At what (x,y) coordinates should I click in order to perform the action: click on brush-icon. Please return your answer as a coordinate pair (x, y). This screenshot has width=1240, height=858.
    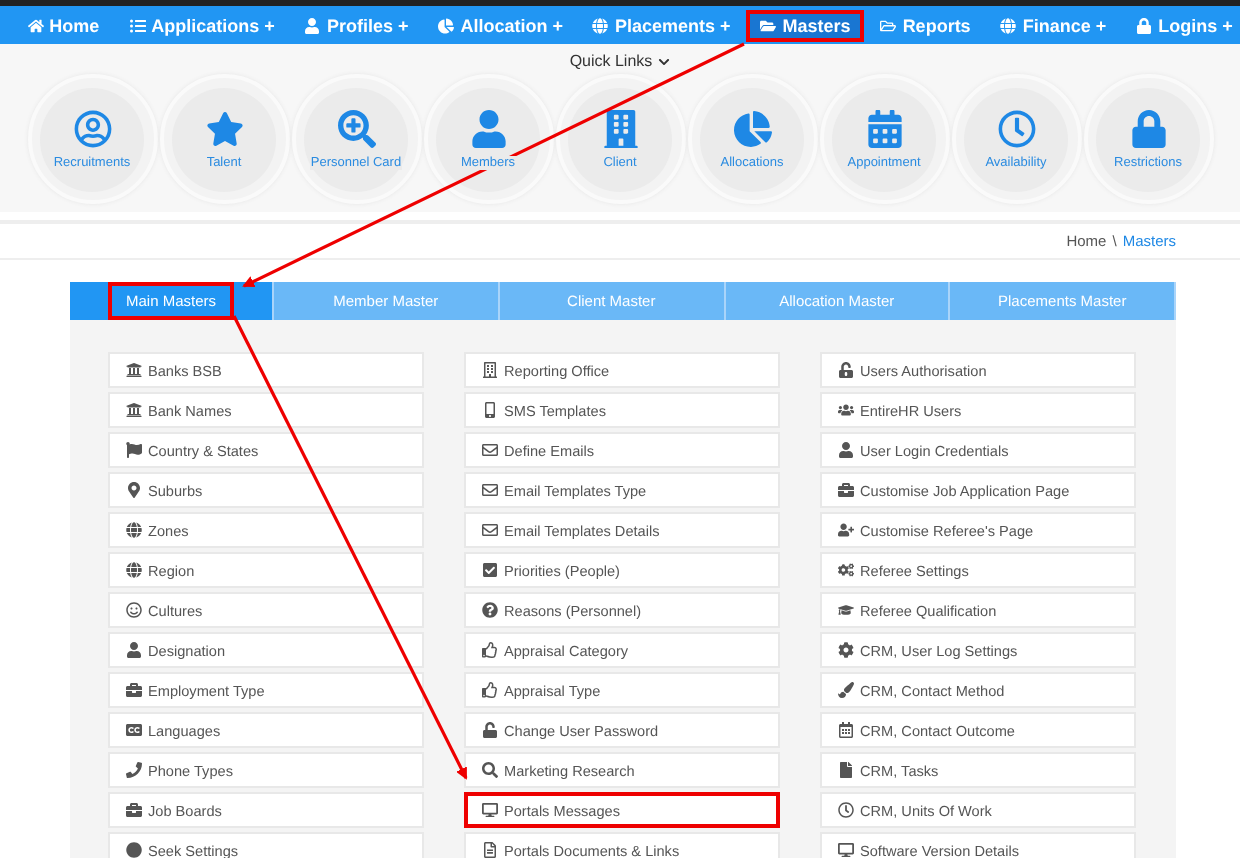
    Looking at the image, I should click on (846, 690).